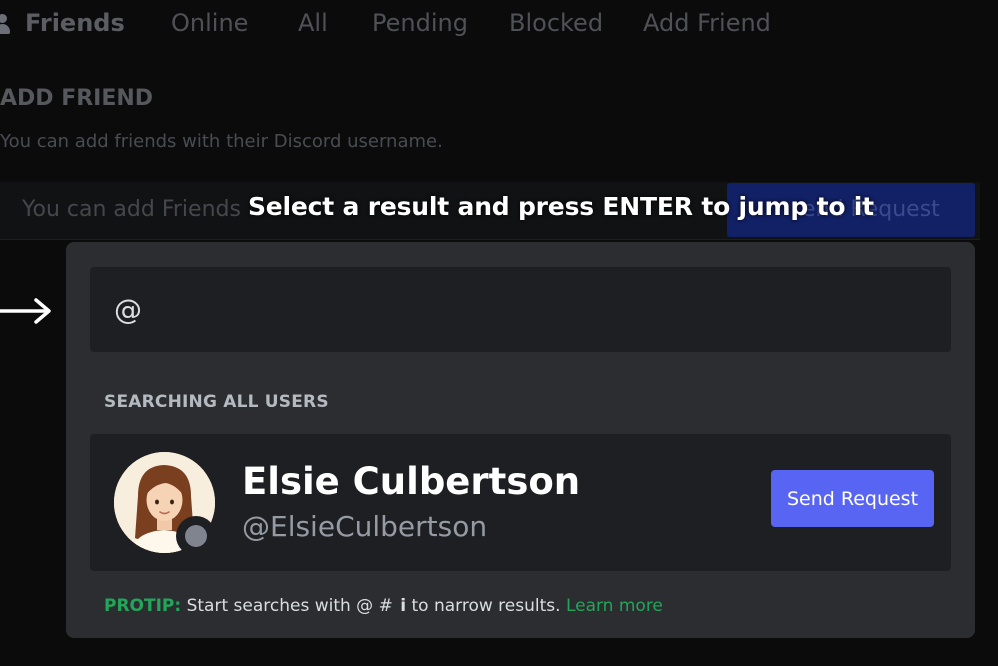  What do you see at coordinates (520, 309) in the screenshot?
I see `search-input: @` at bounding box center [520, 309].